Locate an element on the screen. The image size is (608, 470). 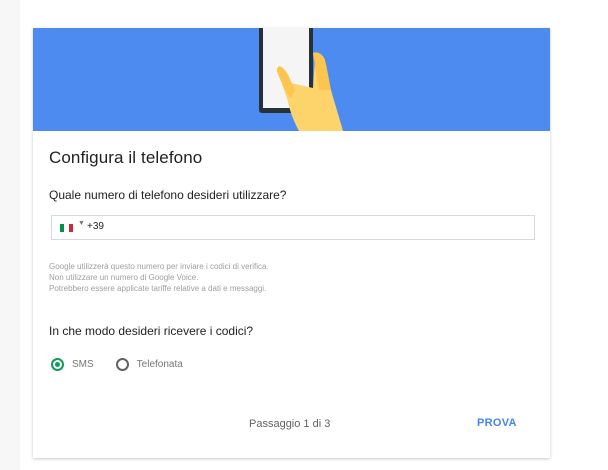
sms-label: SMS is located at coordinates (83, 364).